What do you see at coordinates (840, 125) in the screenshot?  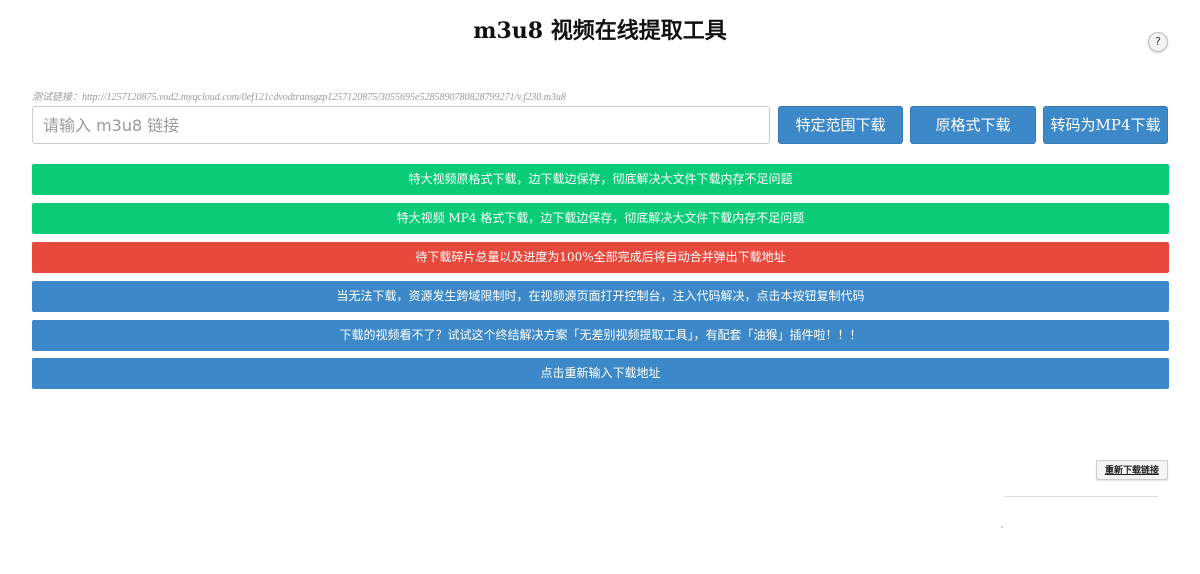 I see `range-download-button: 特定范围下载` at bounding box center [840, 125].